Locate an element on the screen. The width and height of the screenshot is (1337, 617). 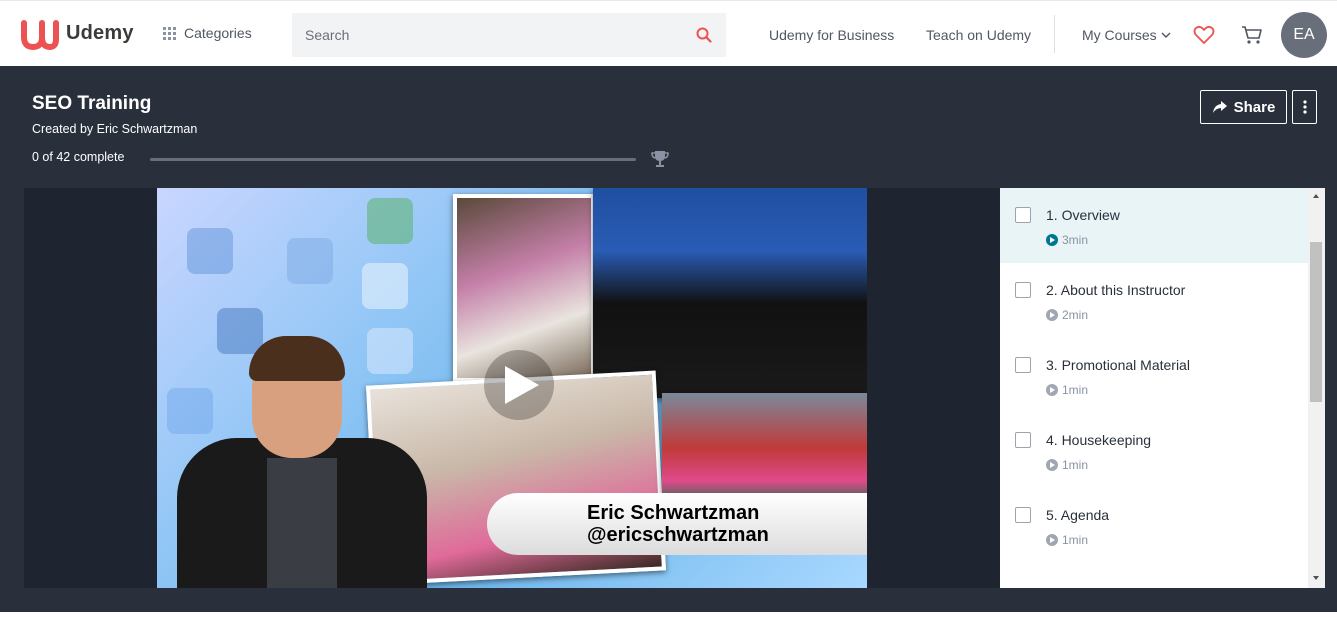
lower-third-handle: @ericschwartzman is located at coordinates (678, 535).